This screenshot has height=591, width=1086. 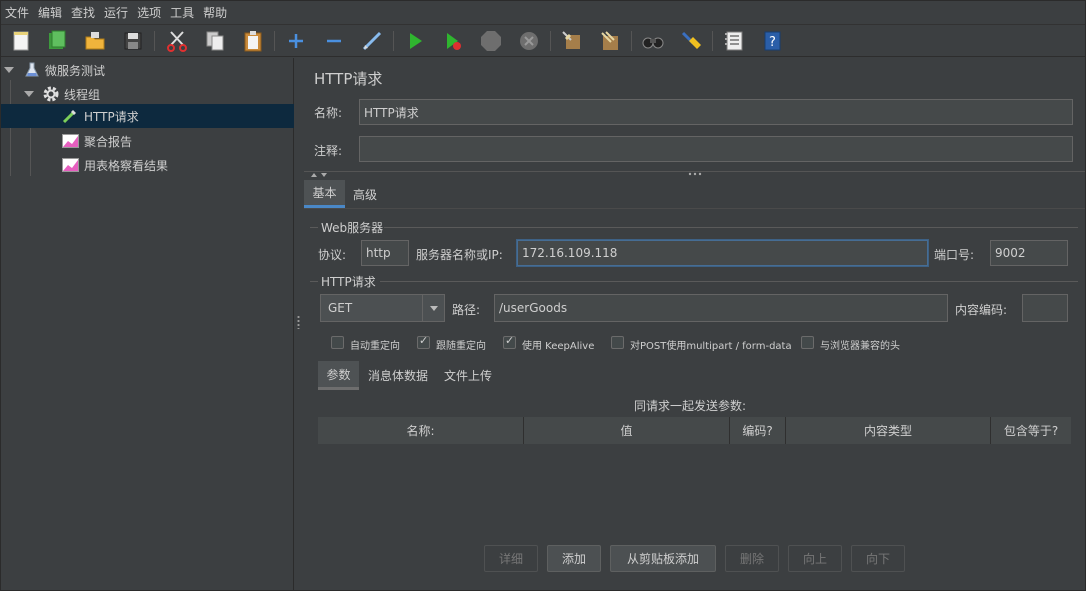 I want to click on collapse-arrows-icon, so click(x=320, y=174).